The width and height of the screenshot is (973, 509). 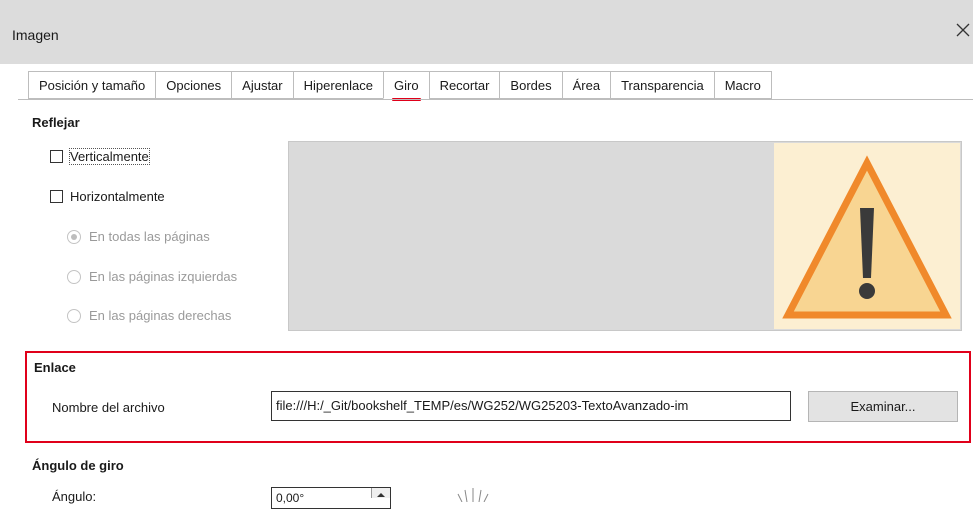 What do you see at coordinates (56, 196) in the screenshot?
I see `horizontal-checkbox` at bounding box center [56, 196].